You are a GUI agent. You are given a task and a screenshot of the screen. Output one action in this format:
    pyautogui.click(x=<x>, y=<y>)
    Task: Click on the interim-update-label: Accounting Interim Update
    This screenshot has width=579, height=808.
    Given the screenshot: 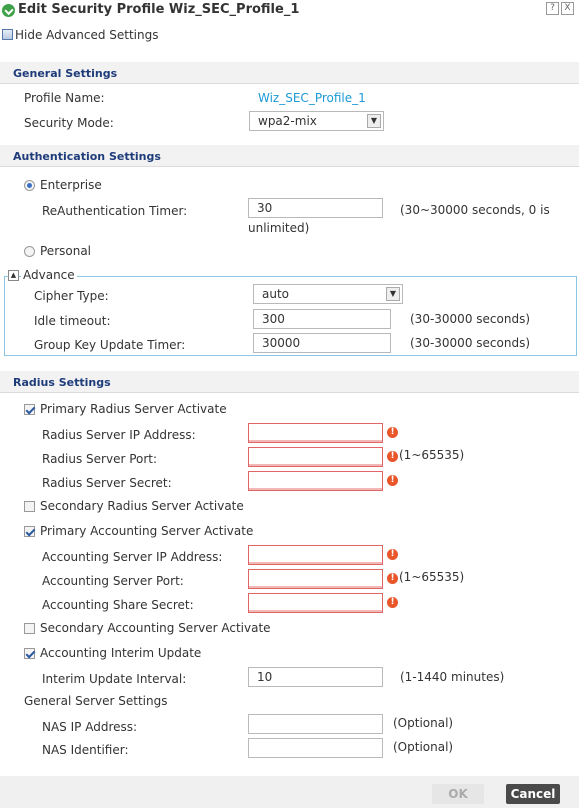 What is the action you would take?
    pyautogui.click(x=121, y=653)
    